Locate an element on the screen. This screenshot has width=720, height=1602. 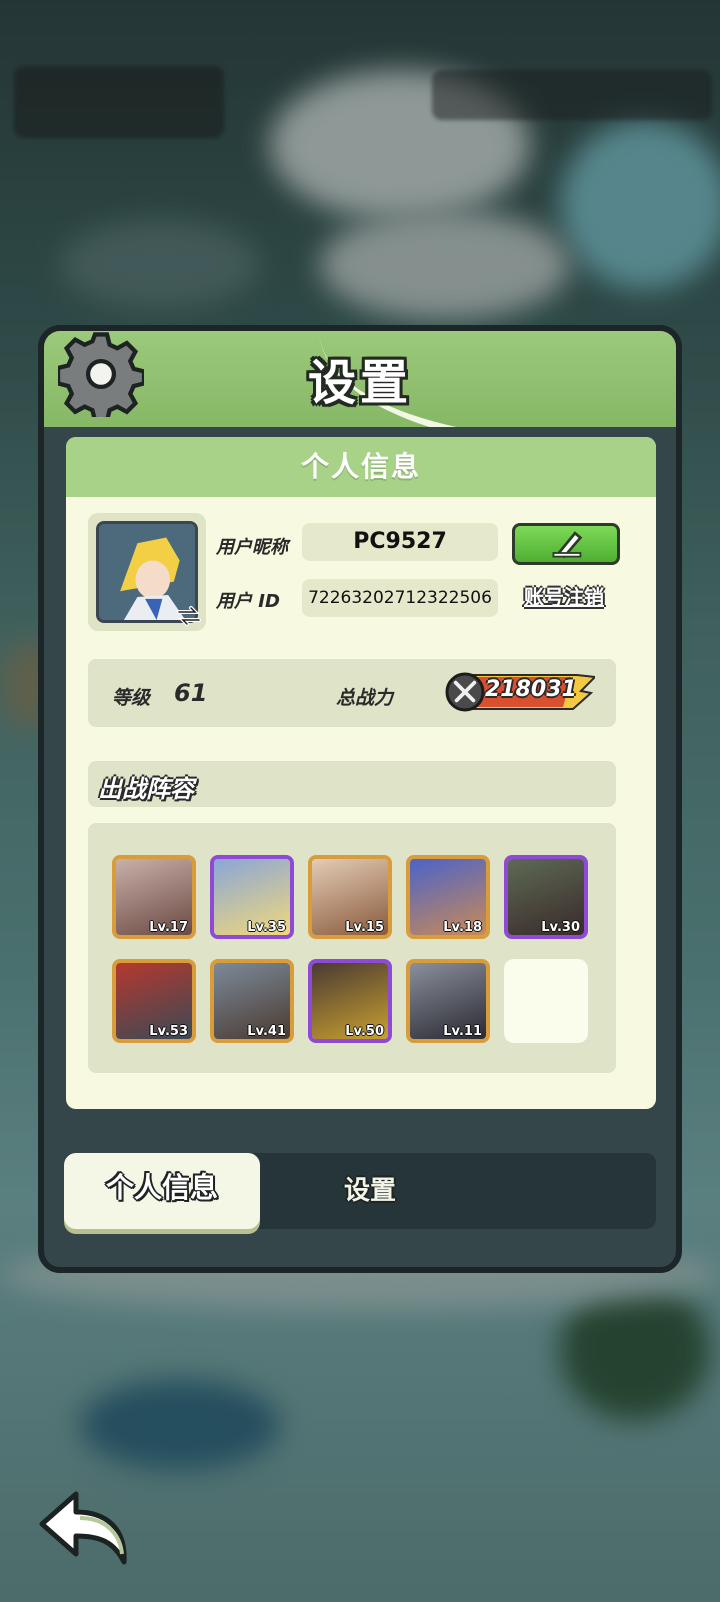
hero-level: Lv.50 is located at coordinates (364, 1031).